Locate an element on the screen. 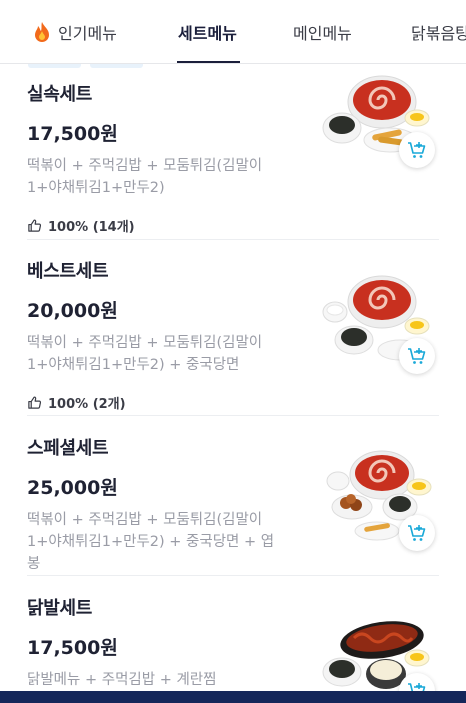  item-rating: 100% (2개) is located at coordinates (233, 402).